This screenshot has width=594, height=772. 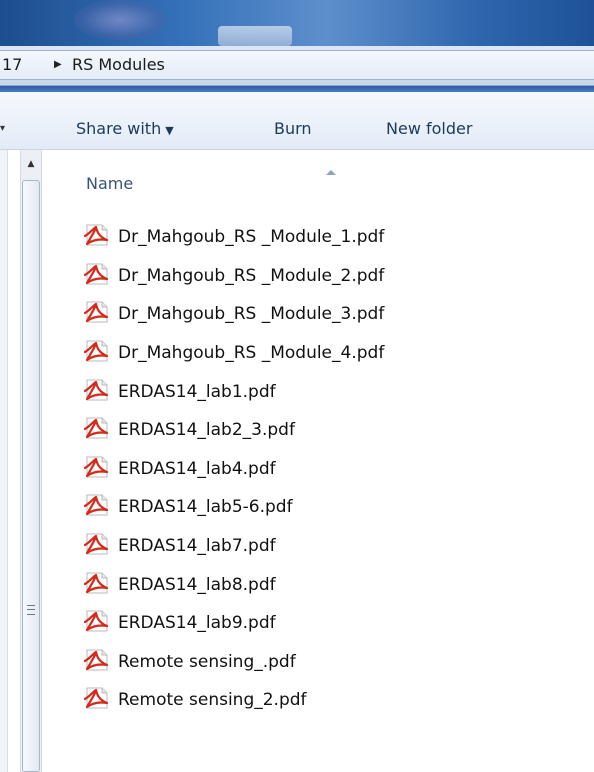 I want to click on scrollbar-thumb, so click(x=31, y=476).